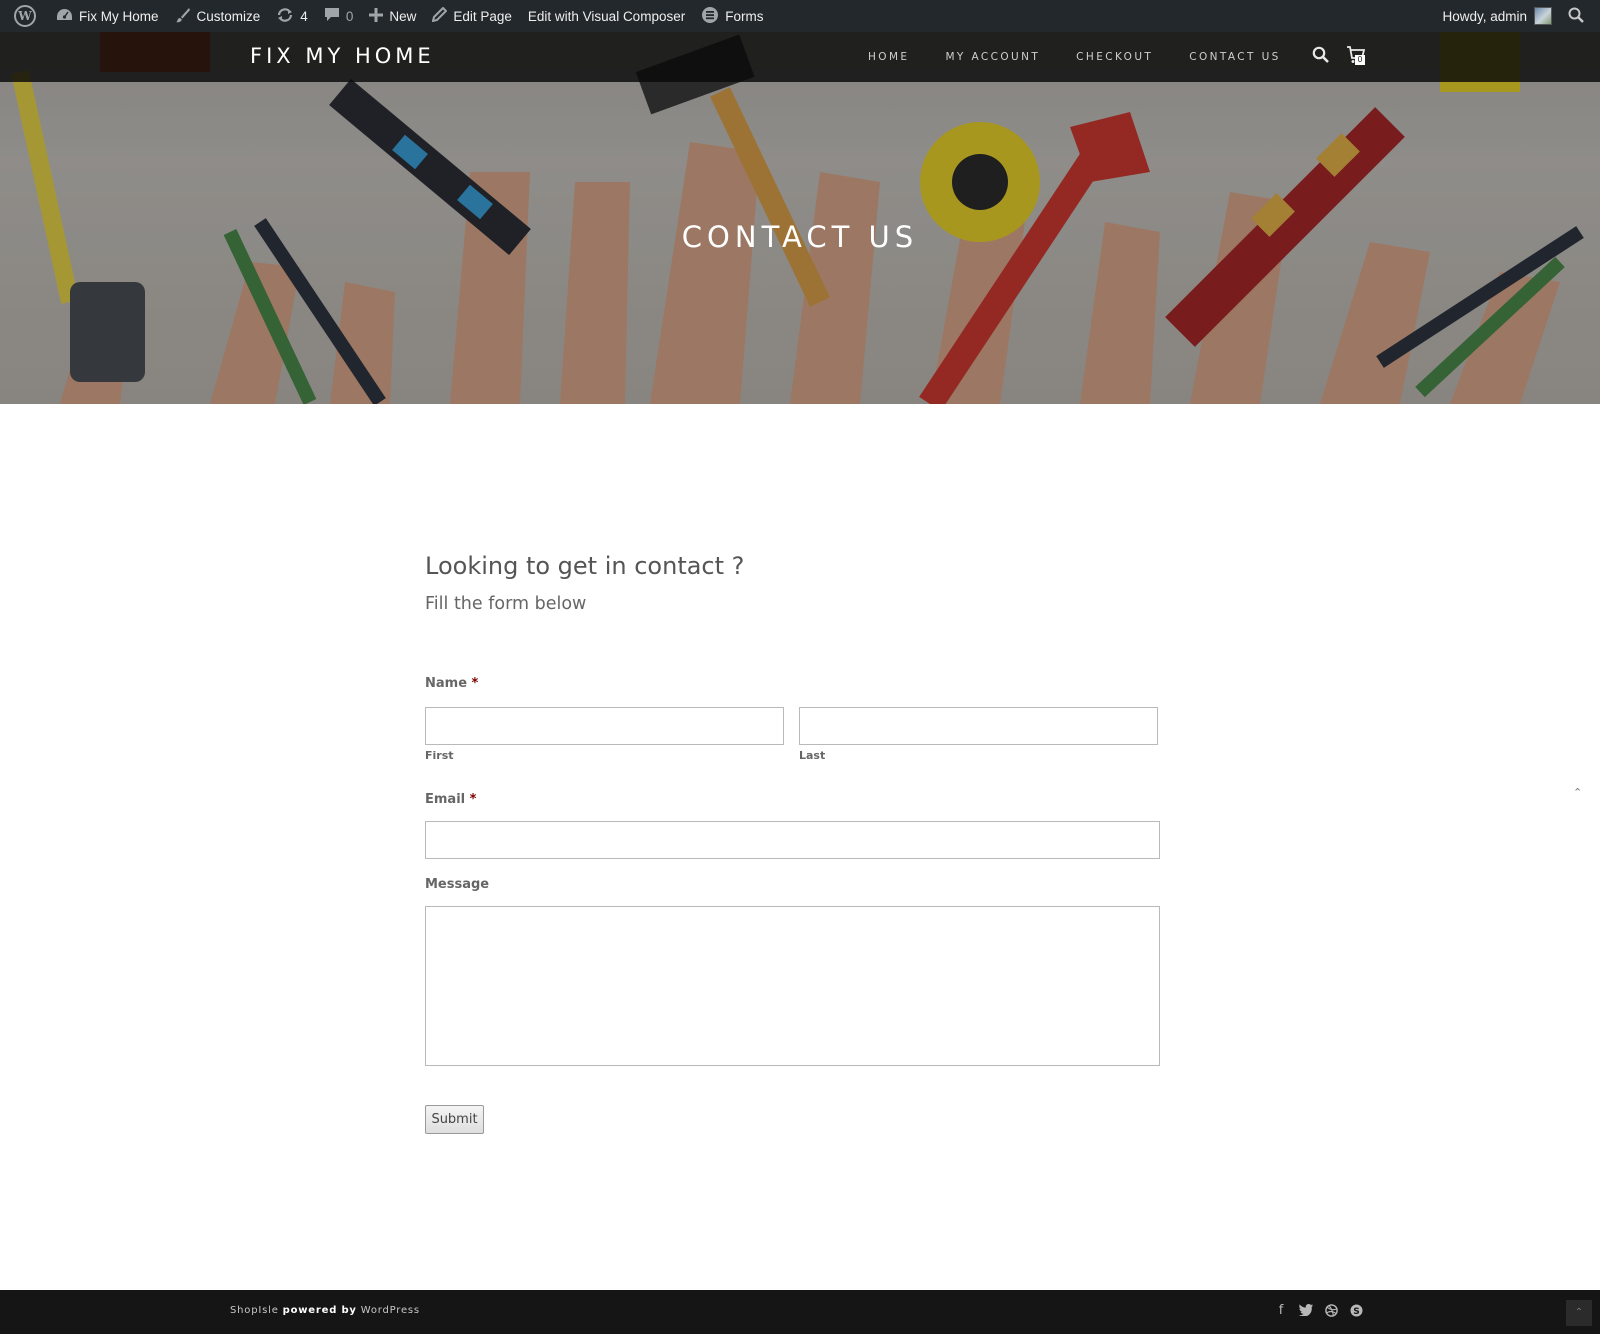  I want to click on back-to-top-button: ⌃, so click(1579, 1313).